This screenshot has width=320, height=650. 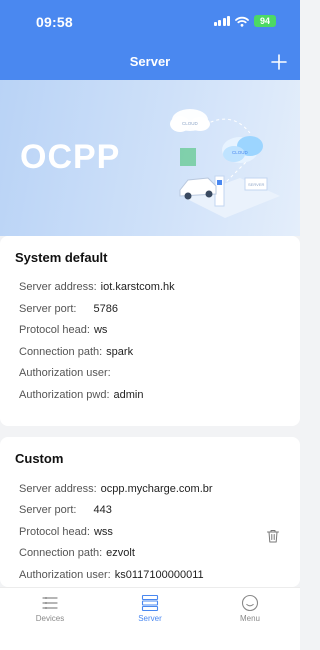 What do you see at coordinates (128, 395) in the screenshot?
I see `field-value: admin` at bounding box center [128, 395].